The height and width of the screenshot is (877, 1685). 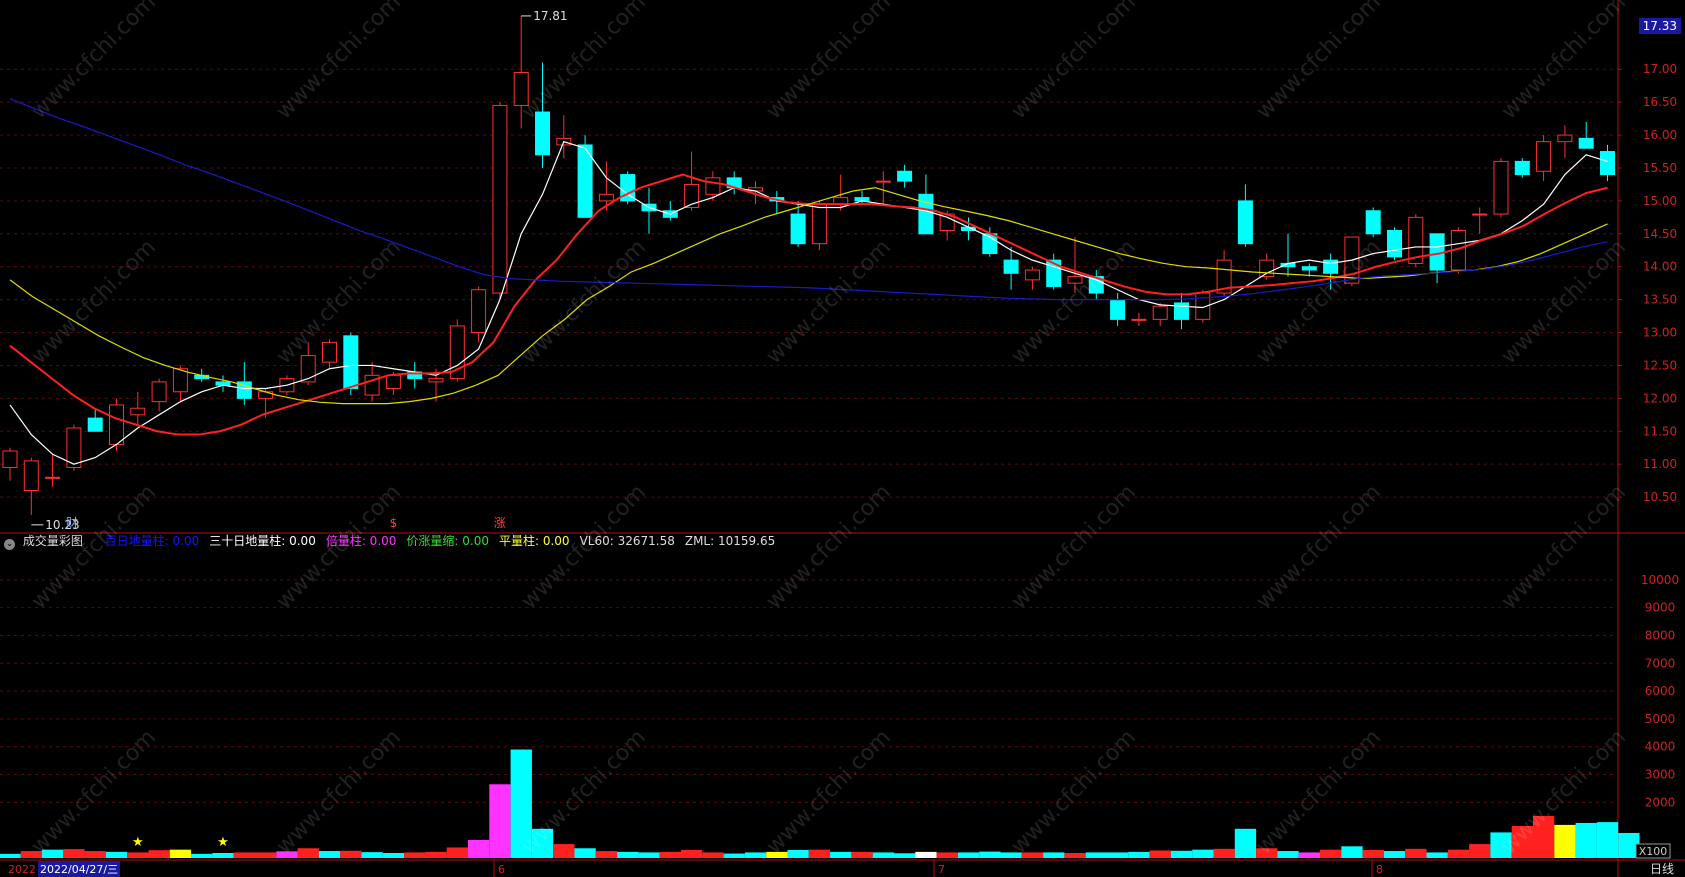 I want to click on price-tick-label: 11.00, so click(x=1660, y=464).